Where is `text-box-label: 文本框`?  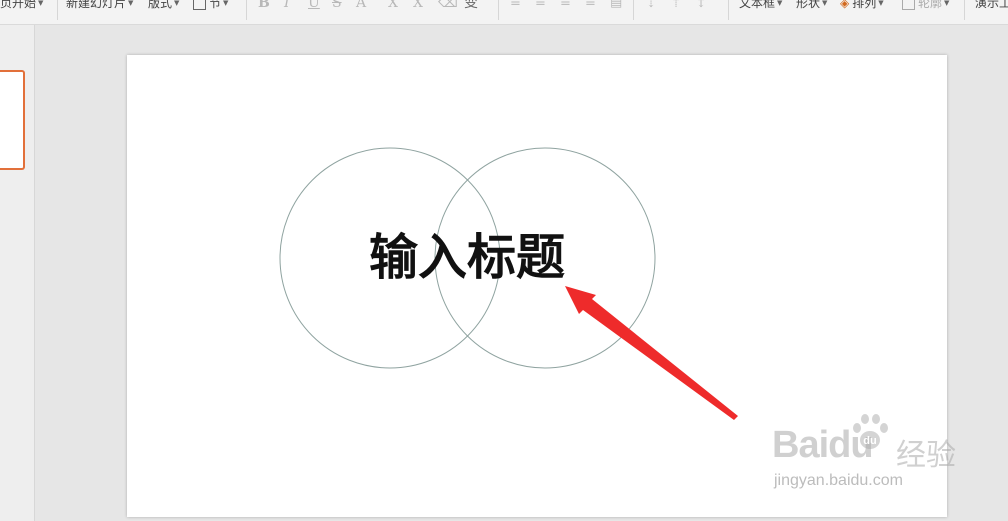 text-box-label: 文本框 is located at coordinates (757, 5).